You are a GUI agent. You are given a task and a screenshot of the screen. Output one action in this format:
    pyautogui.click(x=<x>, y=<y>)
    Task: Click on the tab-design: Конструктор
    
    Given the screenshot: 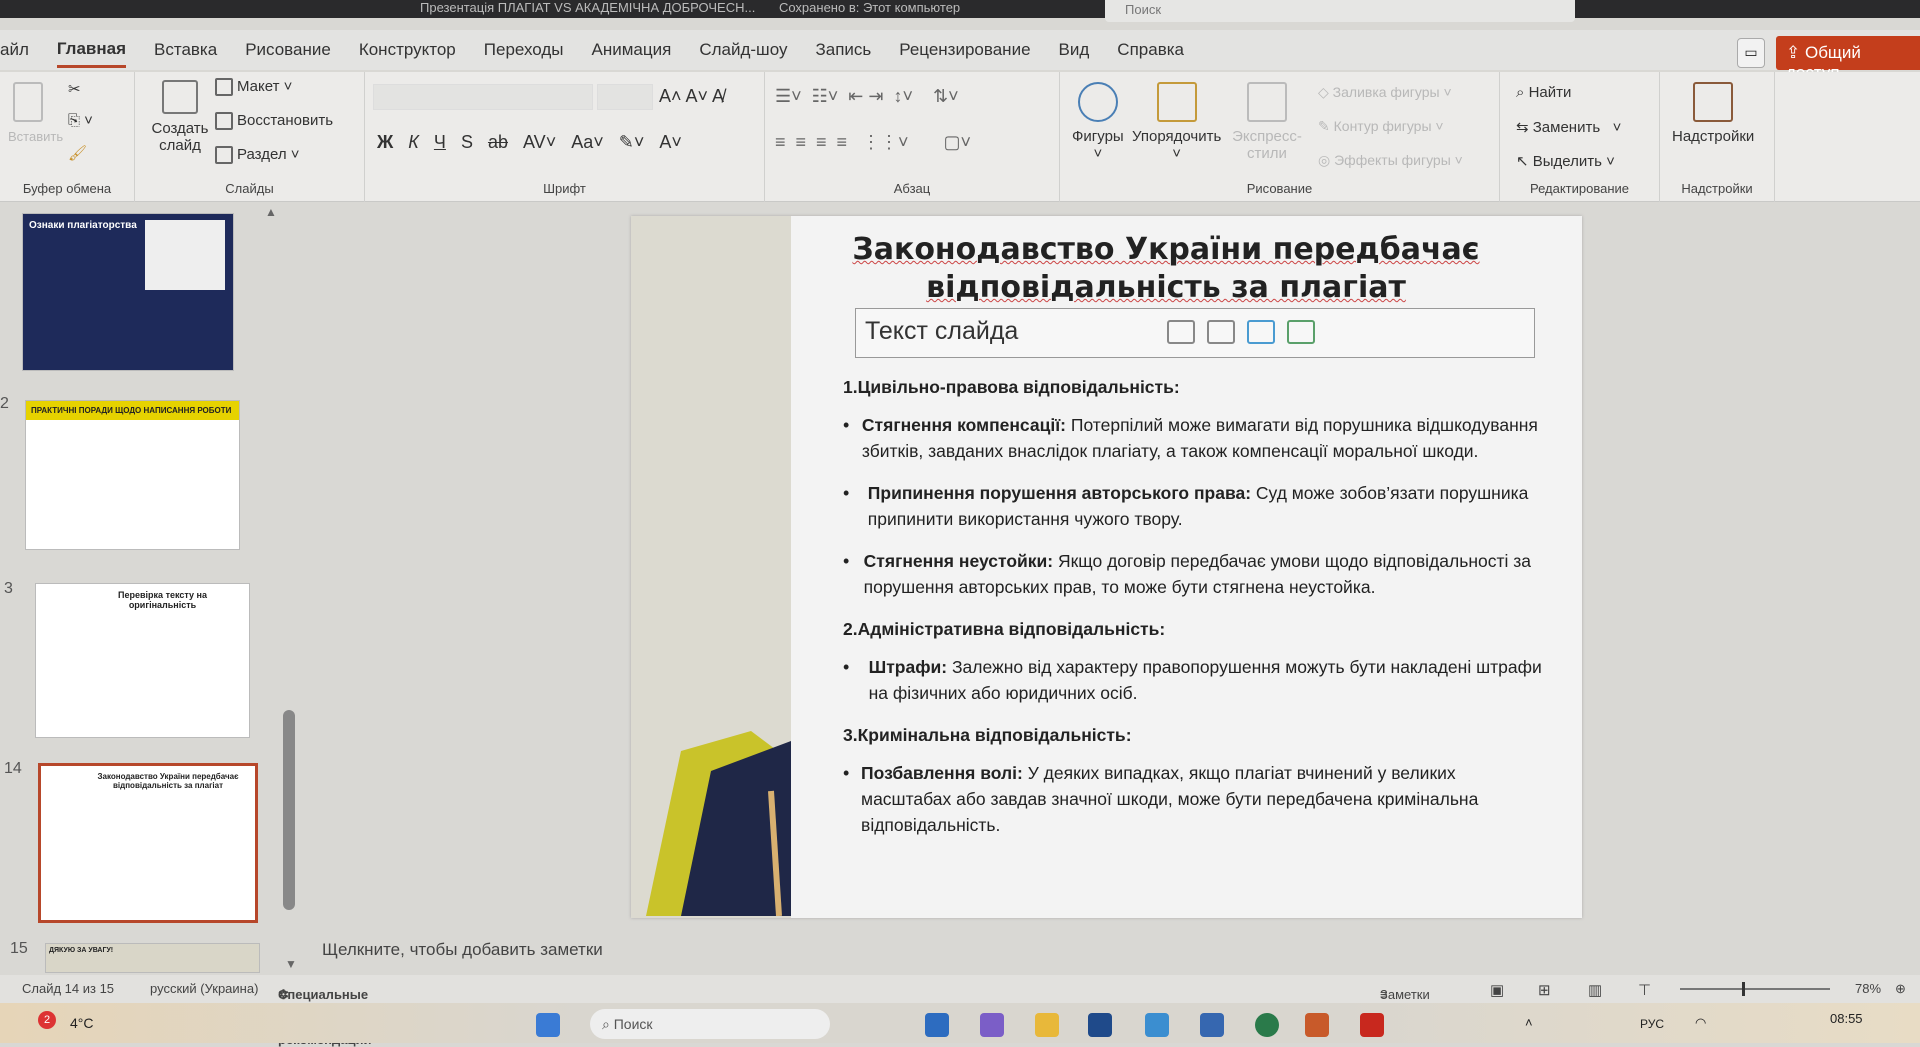 What is the action you would take?
    pyautogui.click(x=407, y=50)
    